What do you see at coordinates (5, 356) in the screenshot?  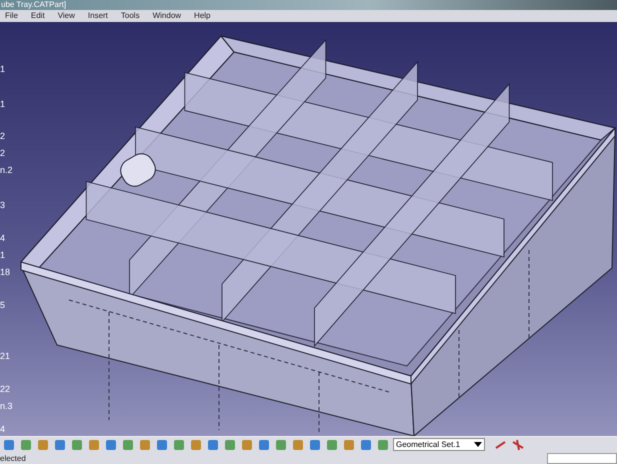 I see `tree-item: 21` at bounding box center [5, 356].